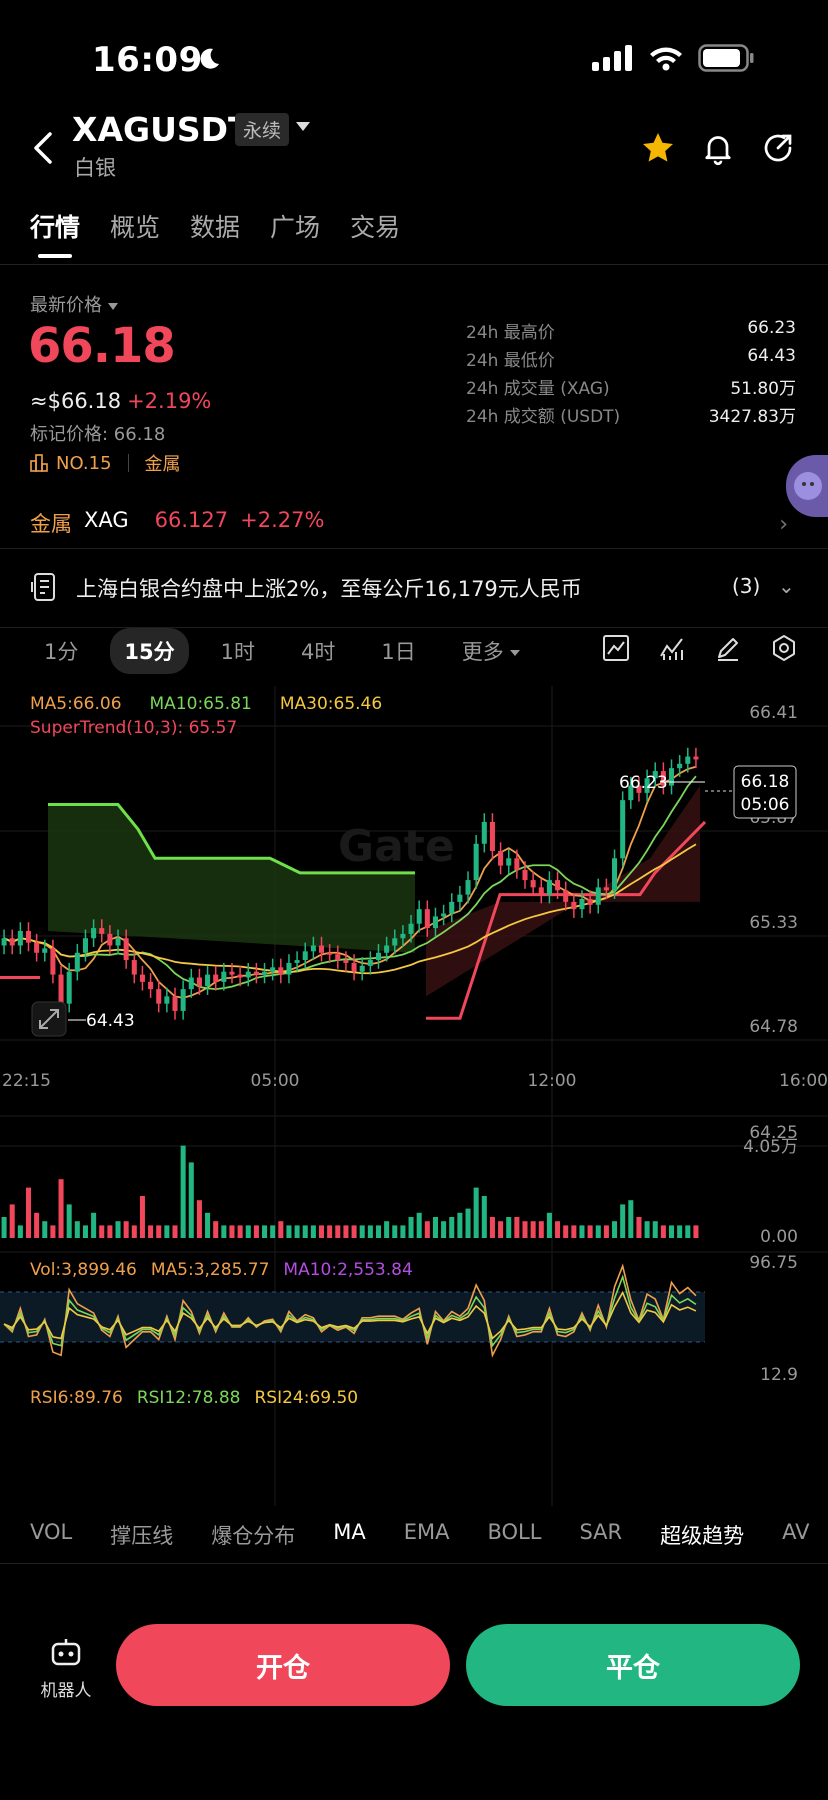 Image resolution: width=828 pixels, height=1800 pixels. I want to click on share-icon, so click(778, 148).